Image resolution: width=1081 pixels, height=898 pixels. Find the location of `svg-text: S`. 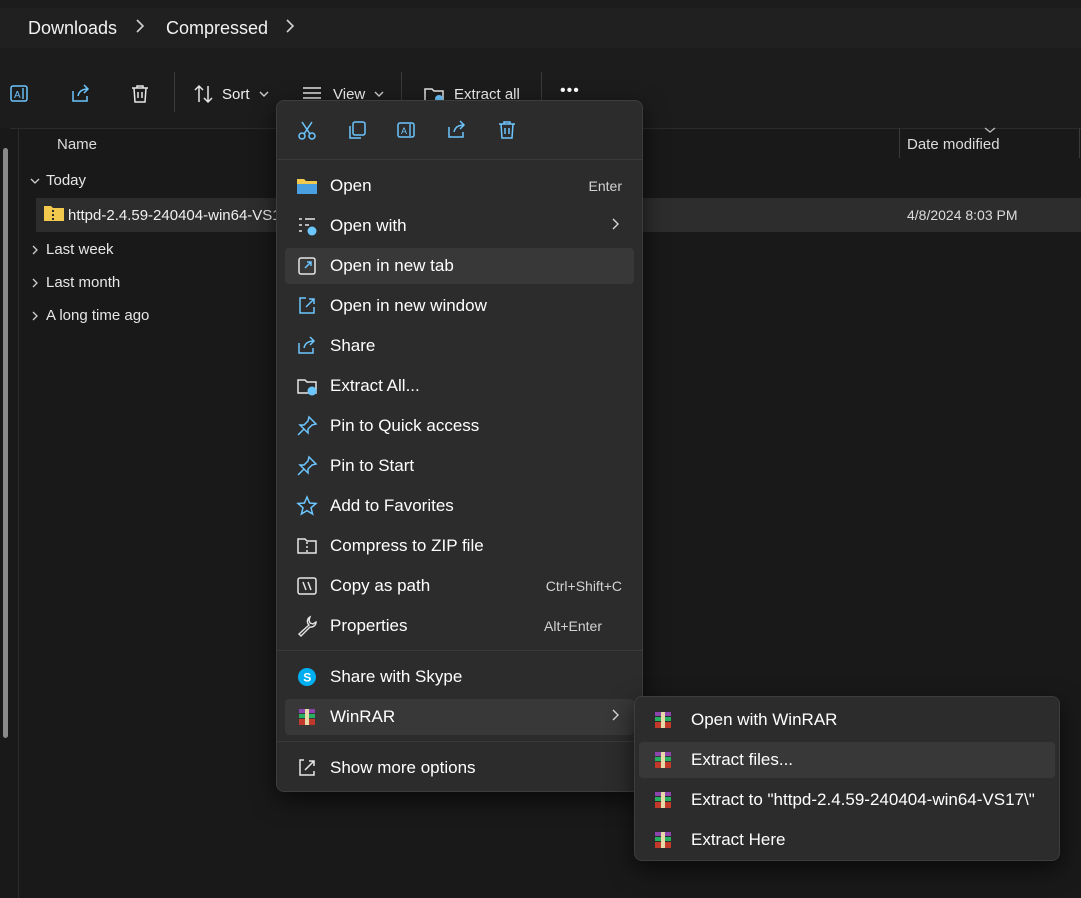

svg-text: S is located at coordinates (307, 678).